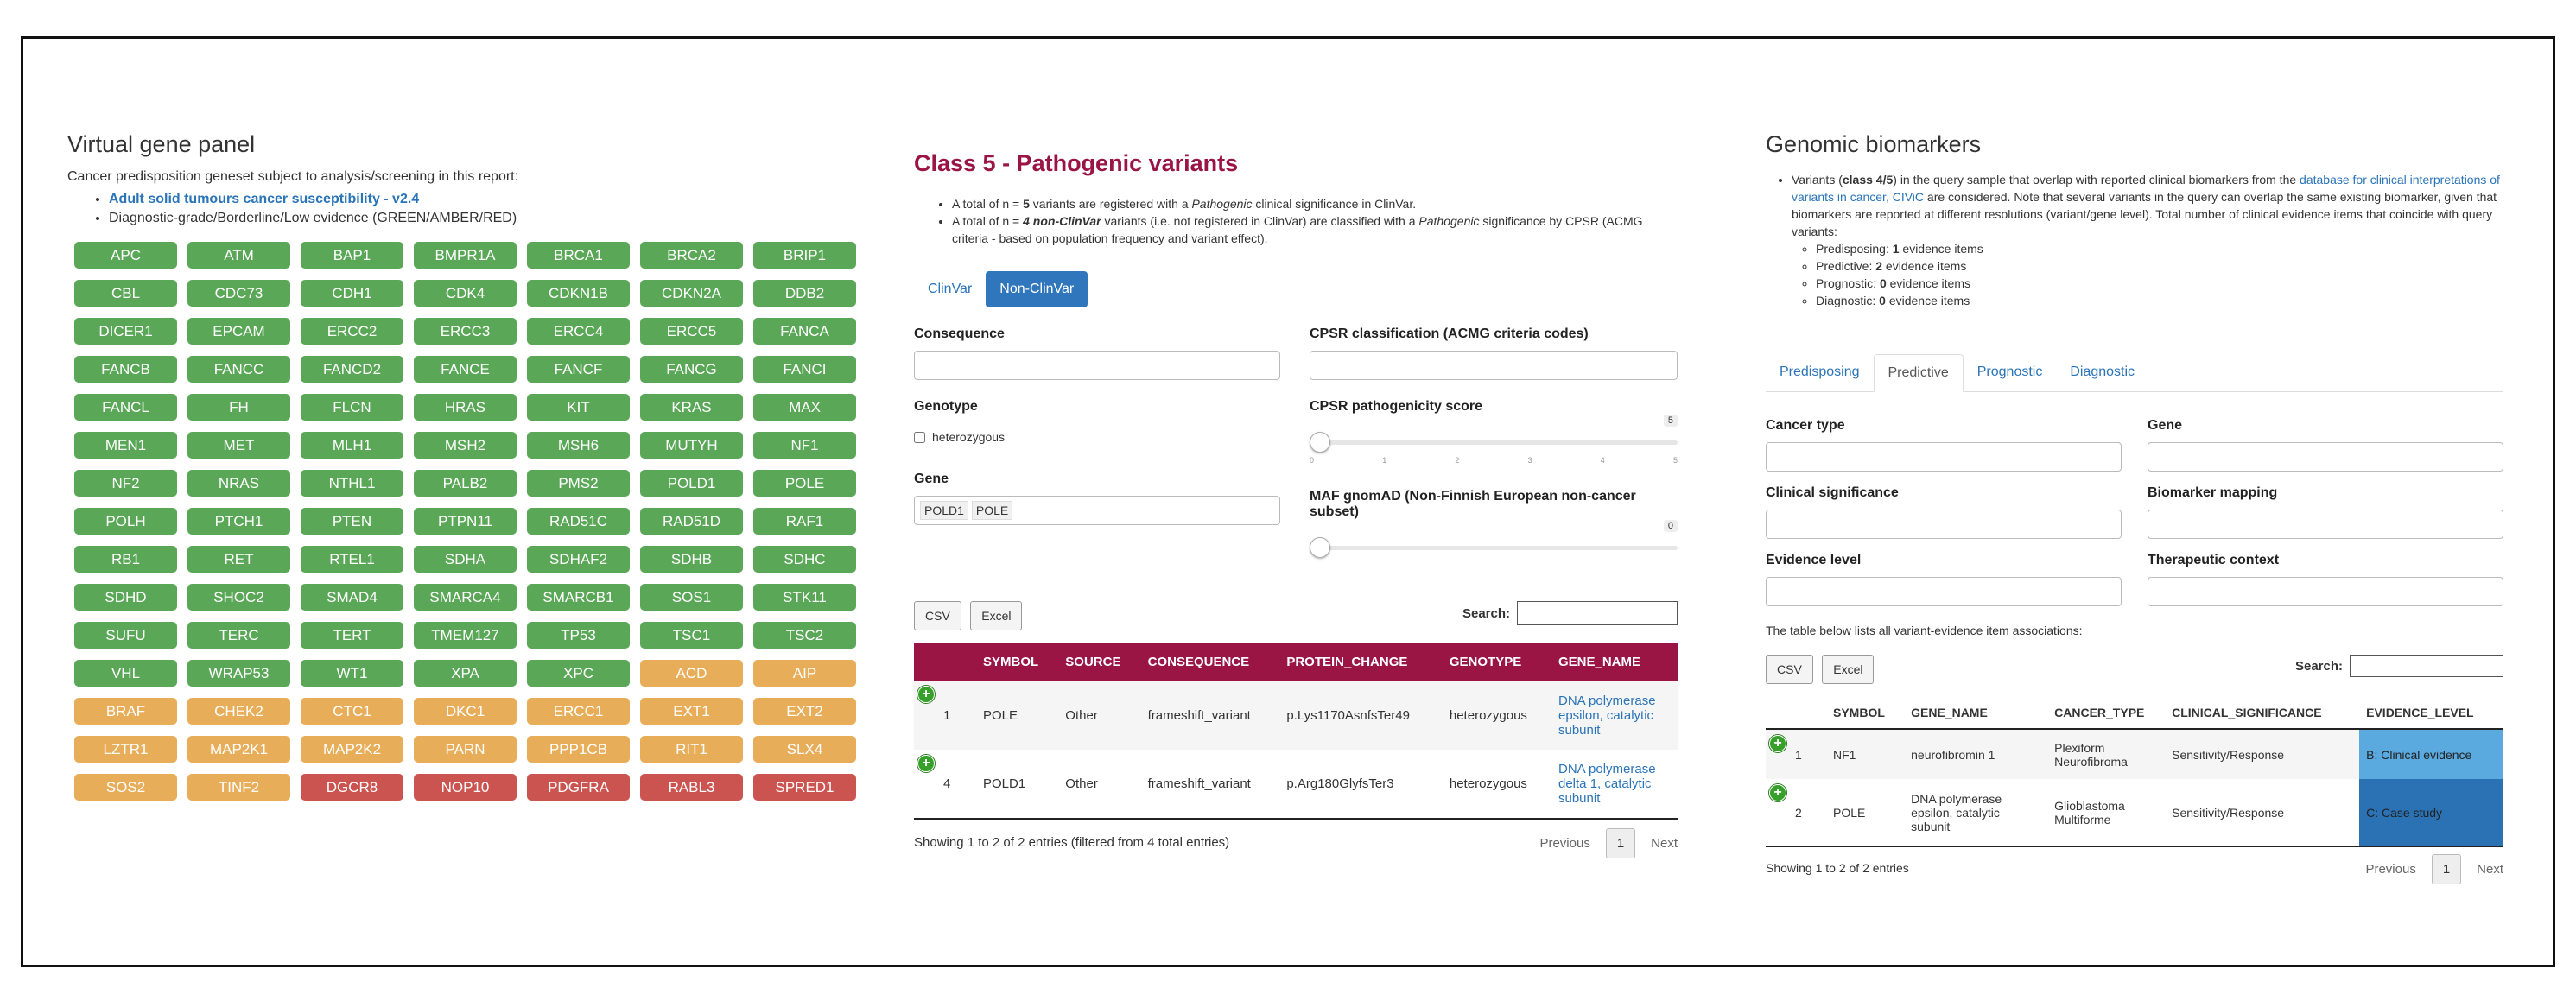 Image resolution: width=2576 pixels, height=1007 pixels. I want to click on filter-cancer-type-input, so click(1944, 457).